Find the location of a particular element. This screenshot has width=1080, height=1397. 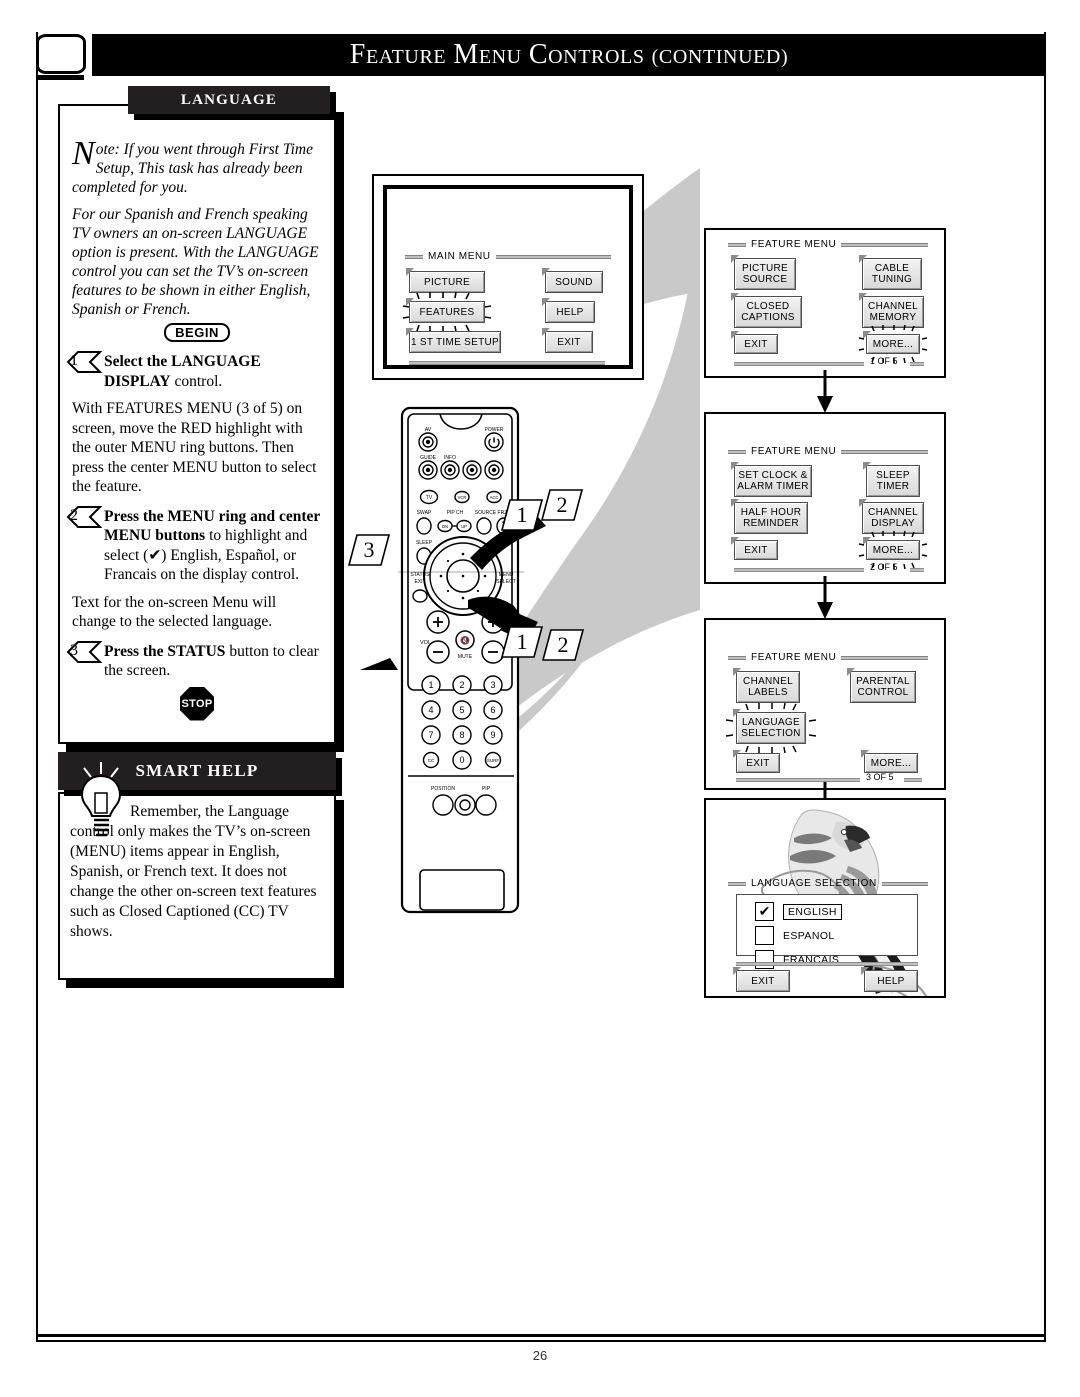

svg-text: INFO is located at coordinates (450, 458).